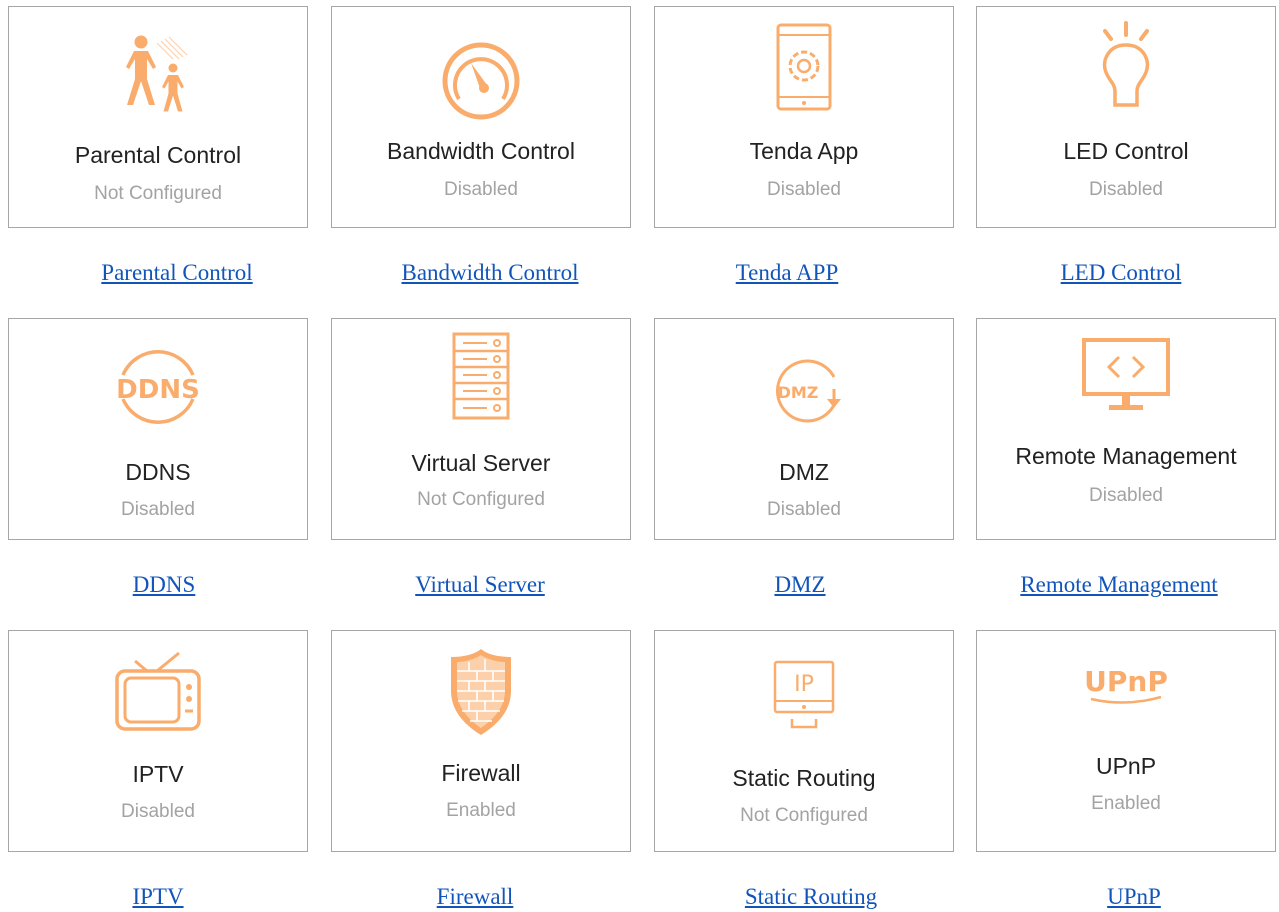  What do you see at coordinates (1121, 273) in the screenshot?
I see `link-led-control: LED Control` at bounding box center [1121, 273].